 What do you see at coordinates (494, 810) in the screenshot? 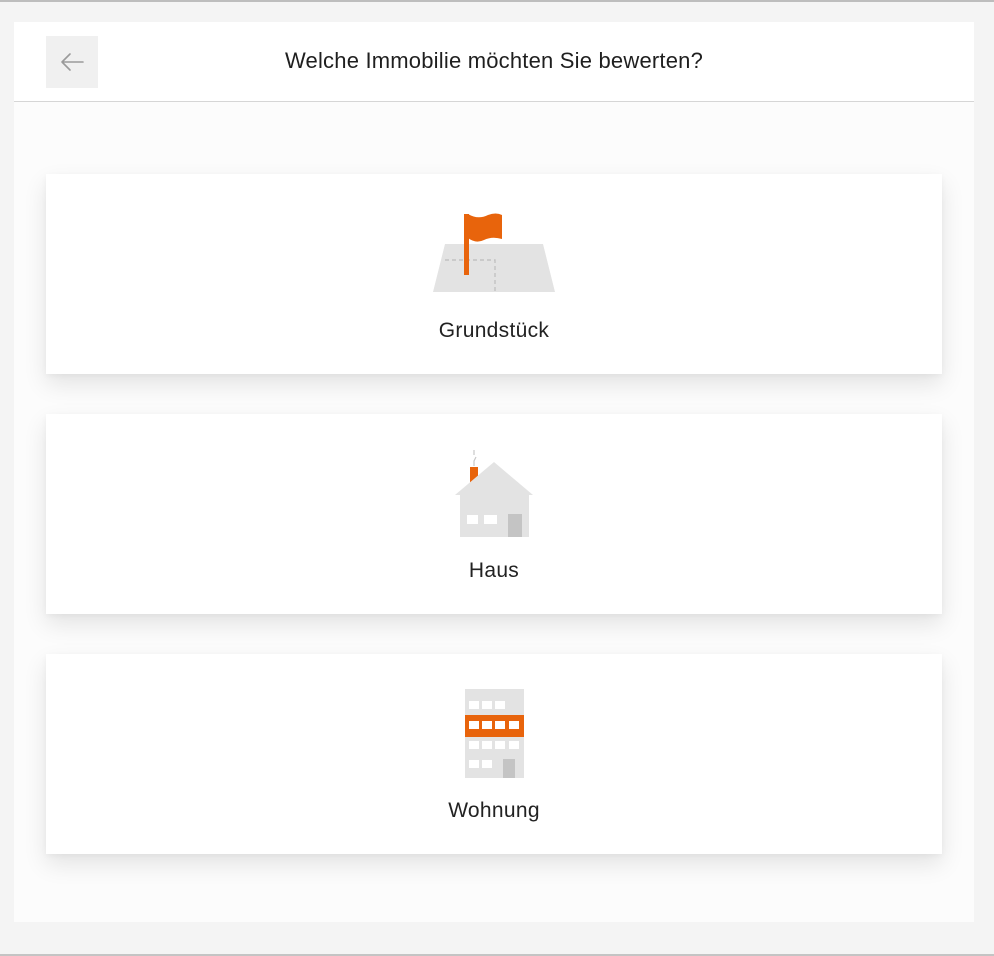
I see `option-label: Wohnung` at bounding box center [494, 810].